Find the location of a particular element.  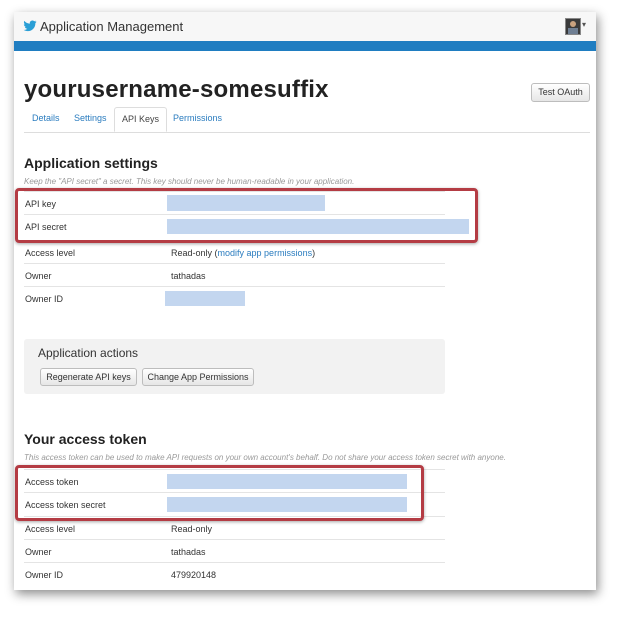

avatar-silhouette-icon is located at coordinates (573, 27).